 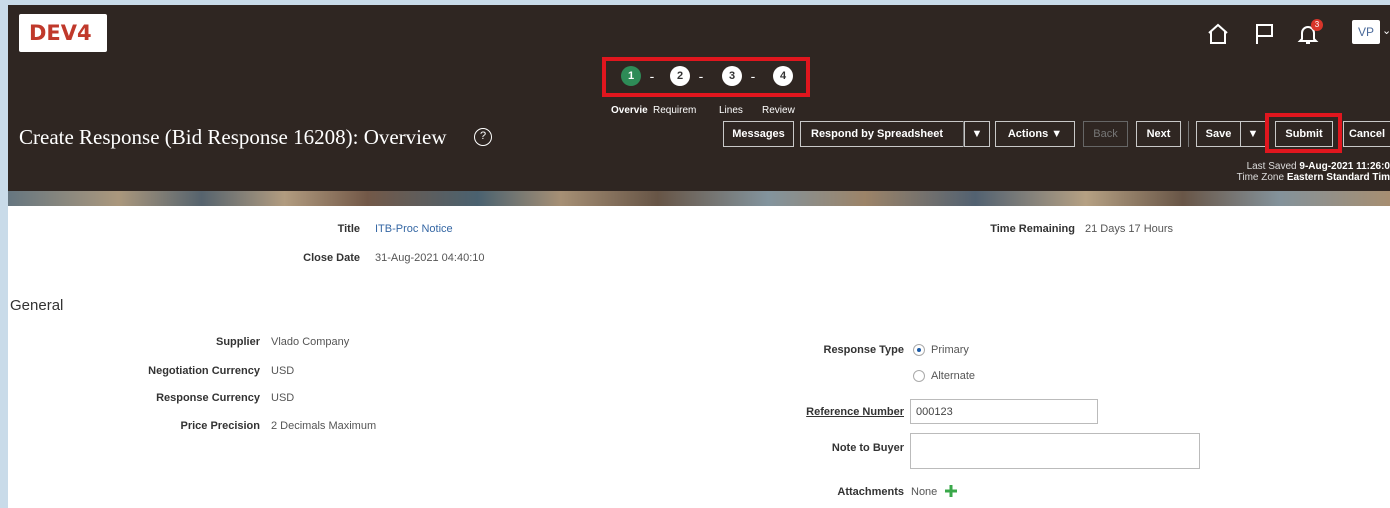 I want to click on chevron-down-icon: ⌄, so click(x=1386, y=31).